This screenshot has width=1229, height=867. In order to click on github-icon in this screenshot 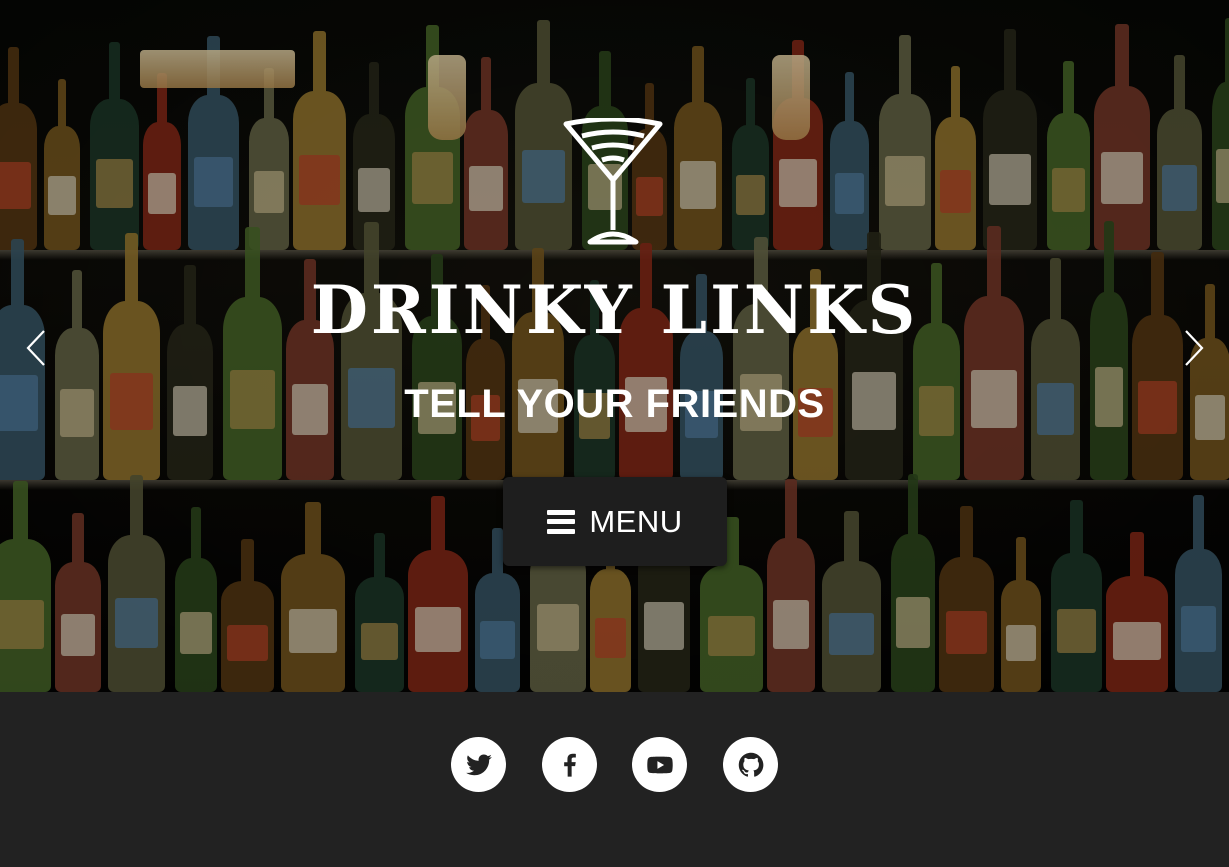, I will do `click(750, 764)`.